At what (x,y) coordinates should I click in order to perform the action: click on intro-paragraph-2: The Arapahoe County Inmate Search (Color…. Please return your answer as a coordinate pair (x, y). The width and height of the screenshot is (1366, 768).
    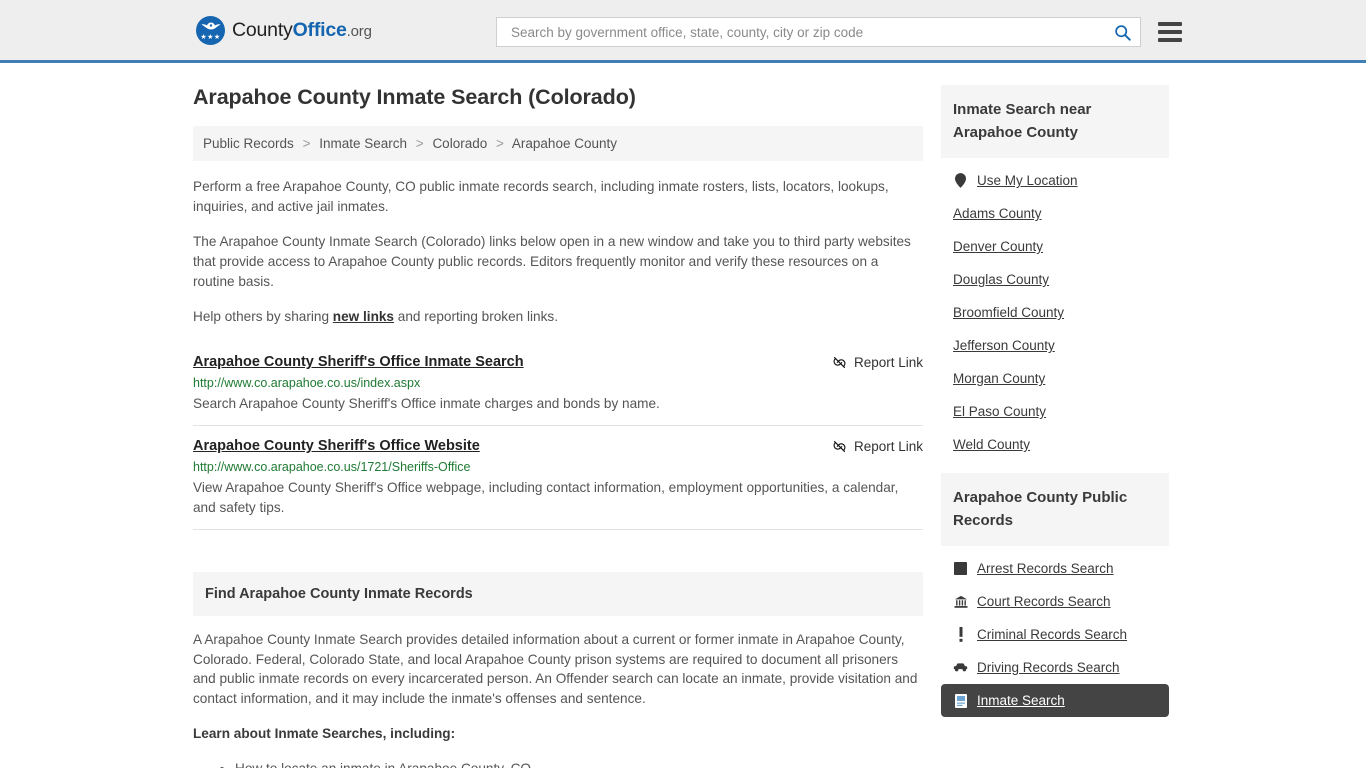
    Looking at the image, I should click on (552, 261).